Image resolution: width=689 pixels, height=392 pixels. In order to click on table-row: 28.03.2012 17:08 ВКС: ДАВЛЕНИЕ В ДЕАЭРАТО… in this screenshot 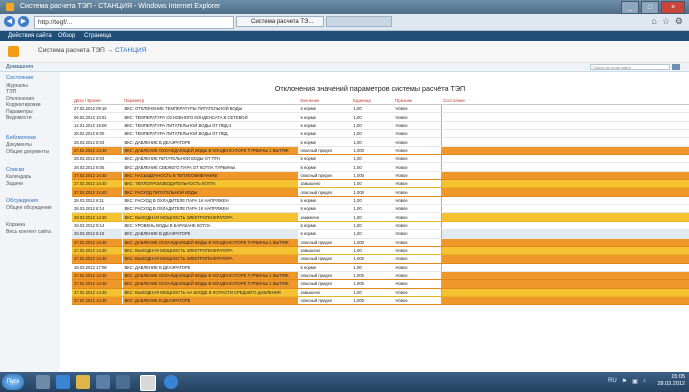, I will do `click(380, 267)`.